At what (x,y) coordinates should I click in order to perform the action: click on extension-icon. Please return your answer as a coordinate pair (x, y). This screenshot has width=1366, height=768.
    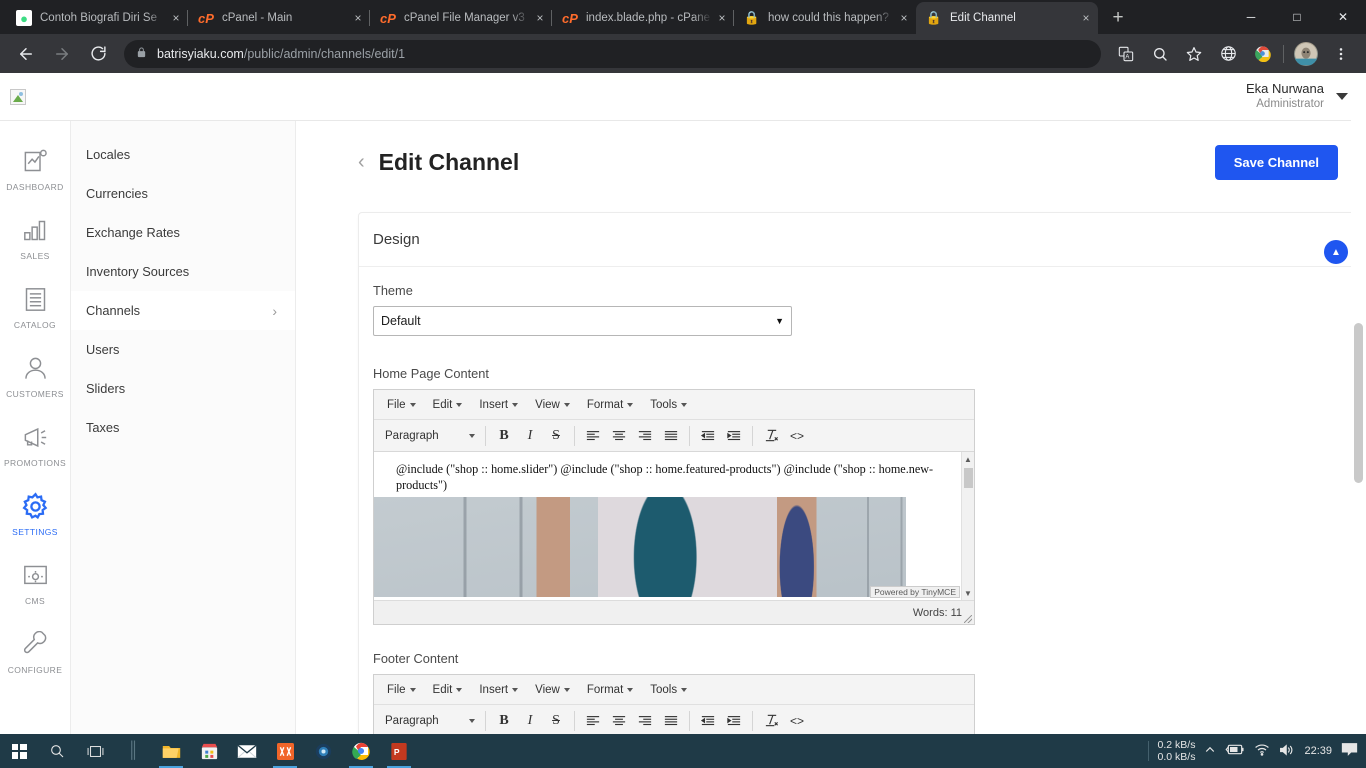
    Looking at the image, I should click on (1262, 54).